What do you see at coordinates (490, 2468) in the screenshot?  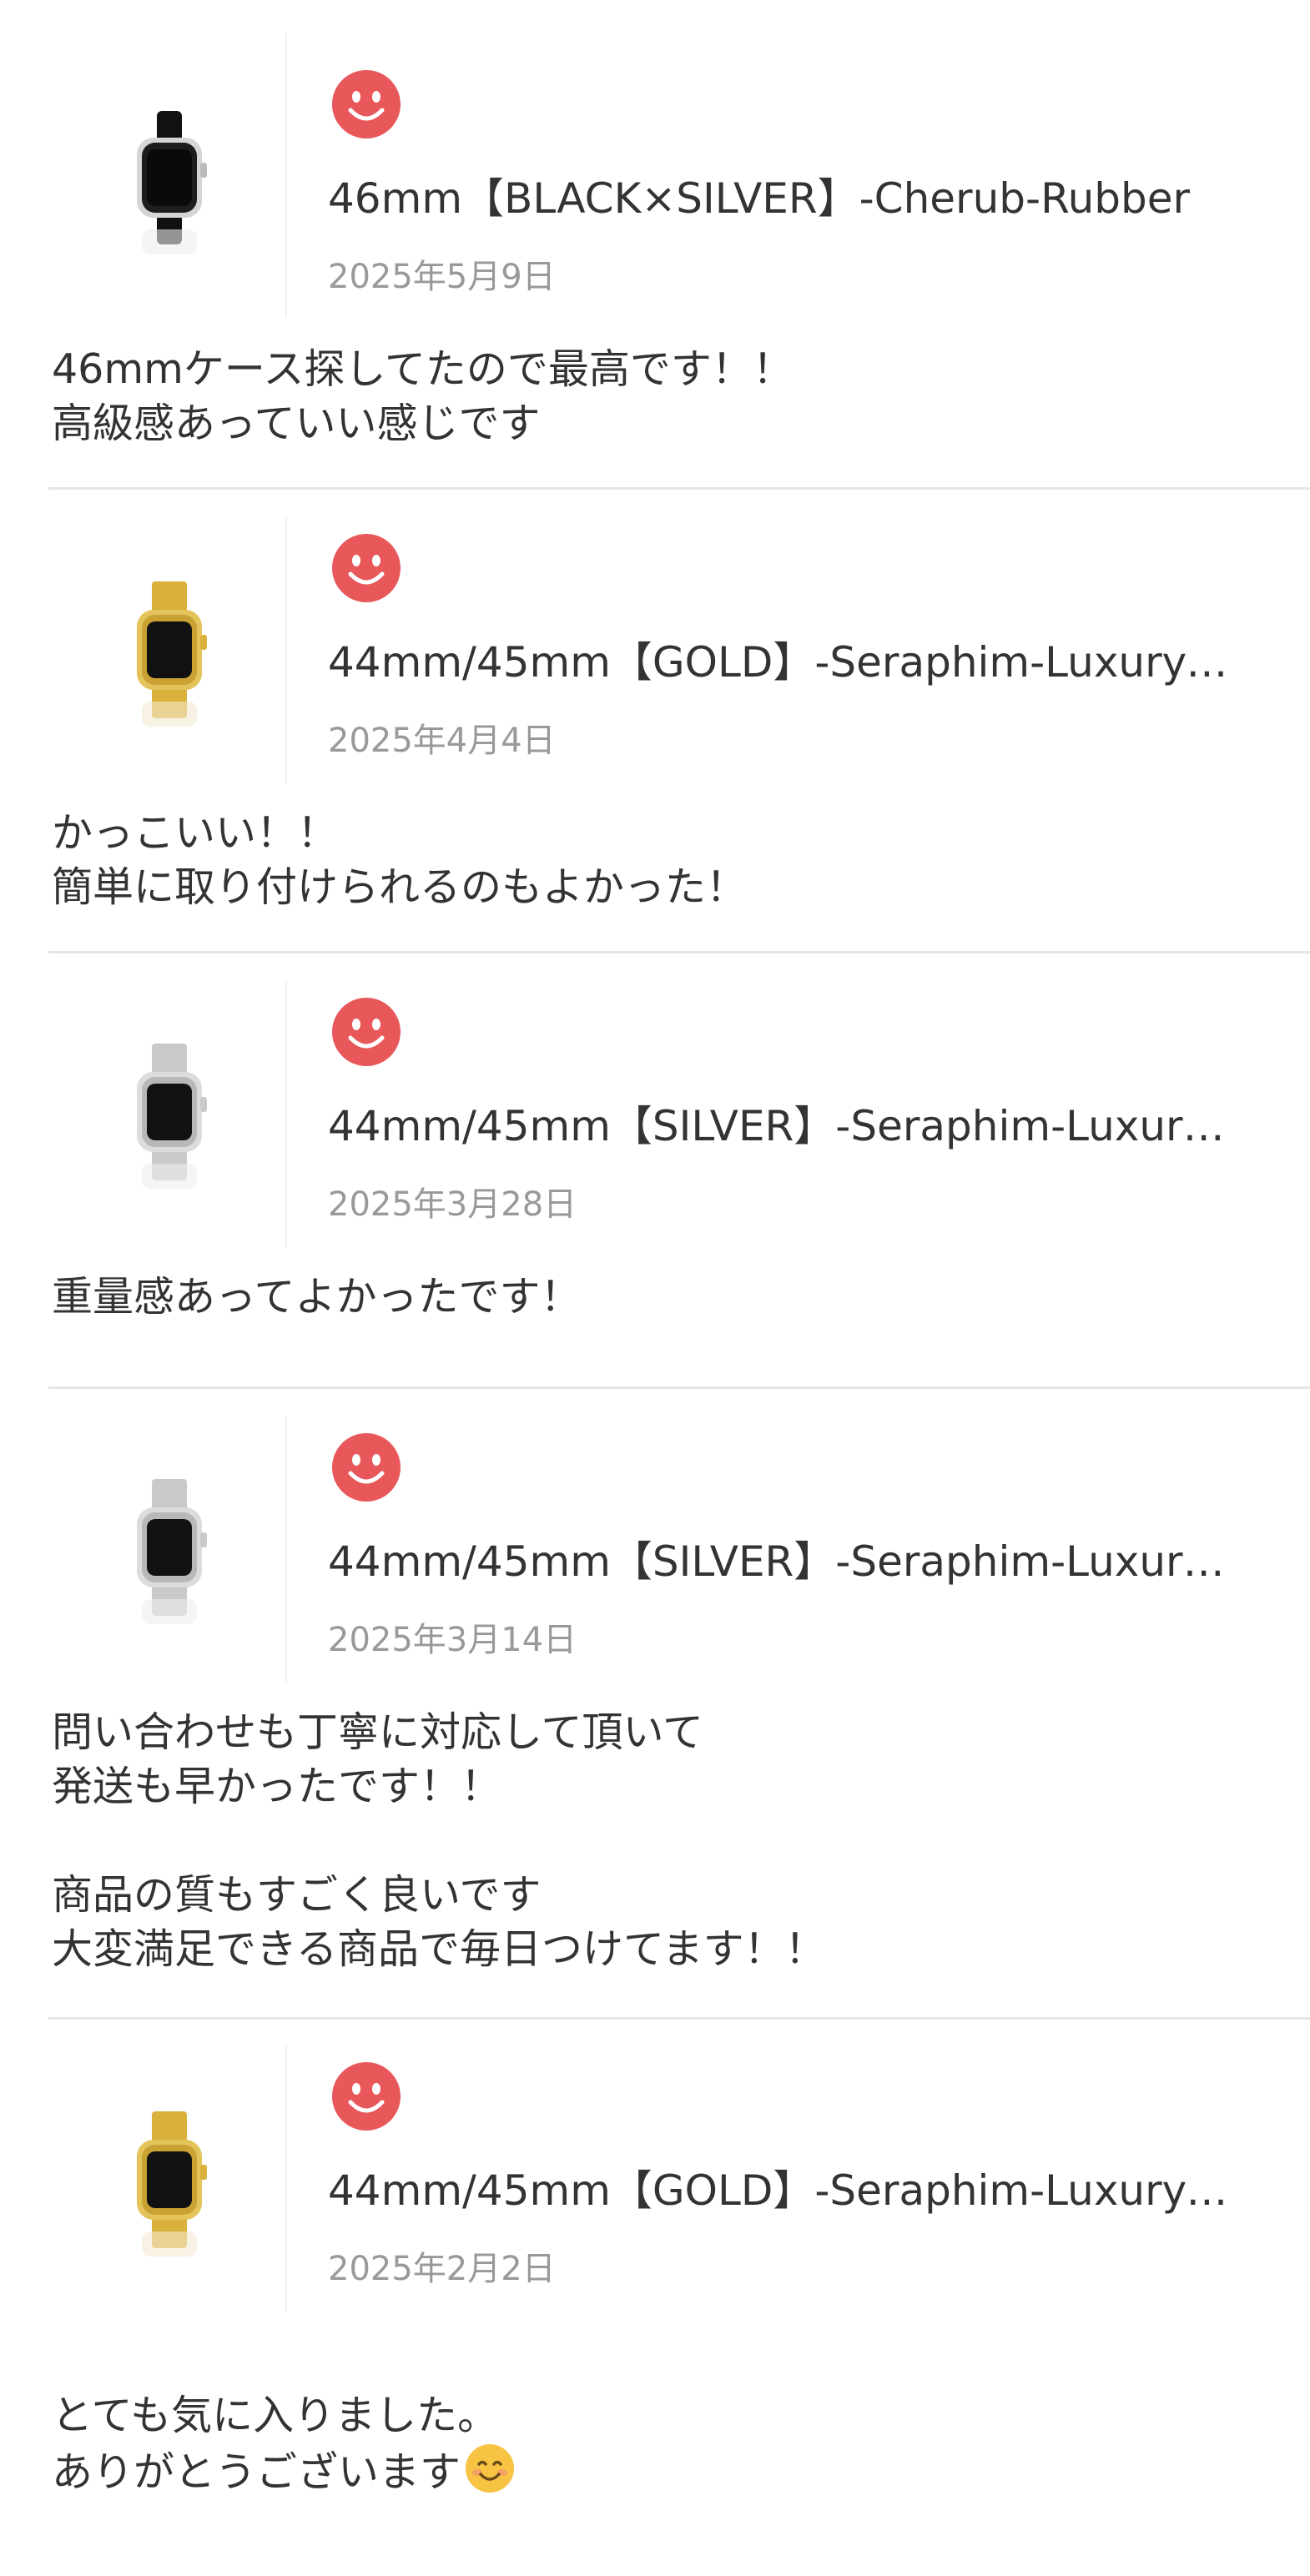 I see `smiling-face-emoji-icon` at bounding box center [490, 2468].